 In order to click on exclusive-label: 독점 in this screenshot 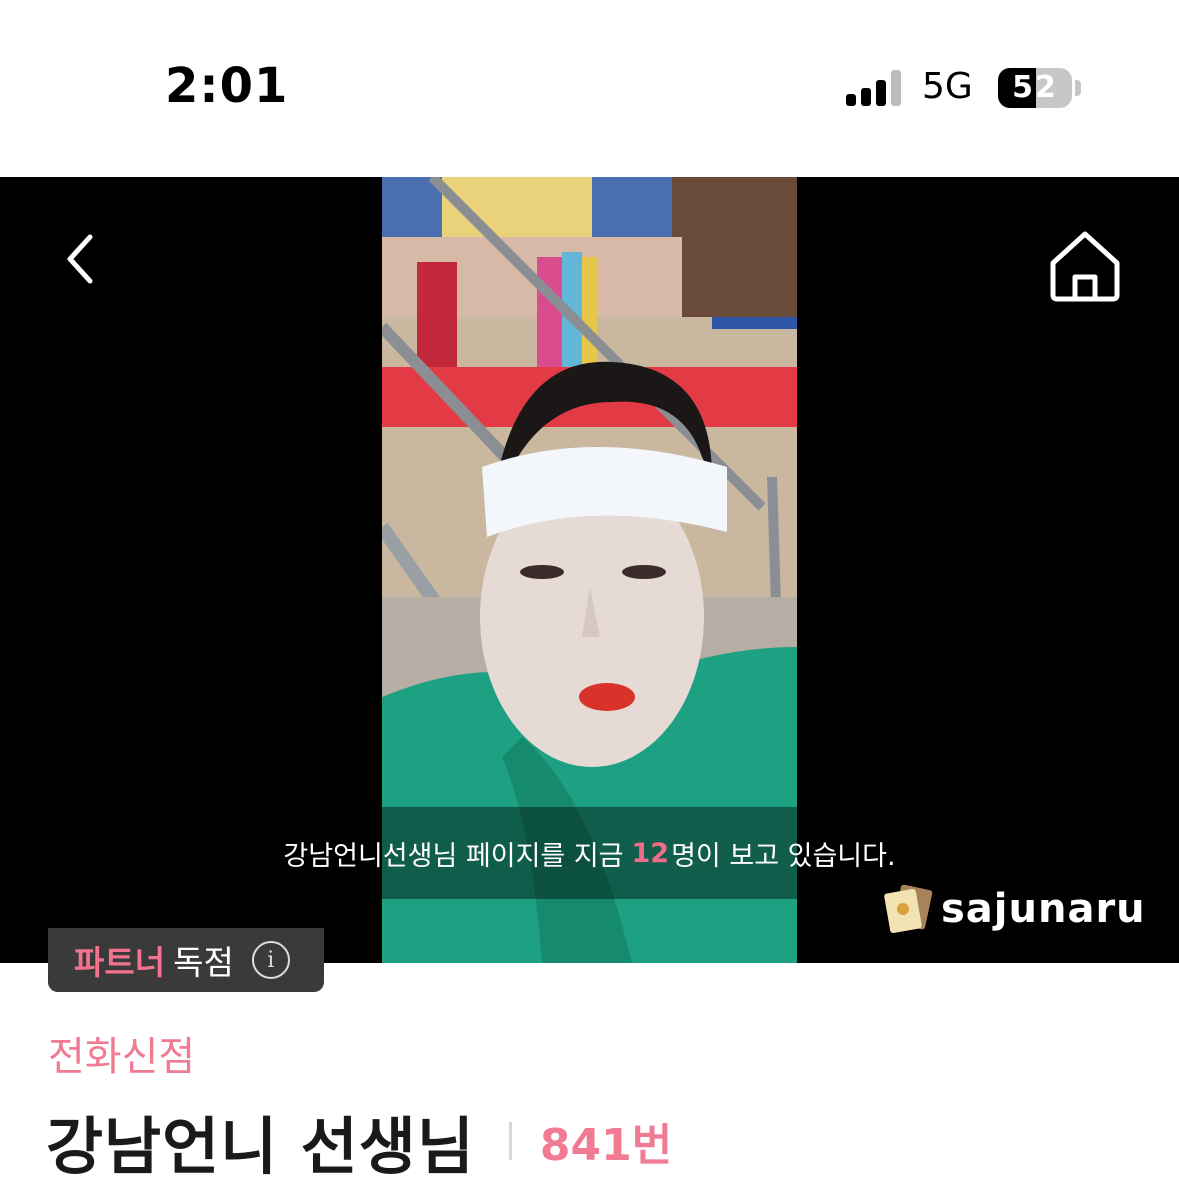, I will do `click(203, 962)`.